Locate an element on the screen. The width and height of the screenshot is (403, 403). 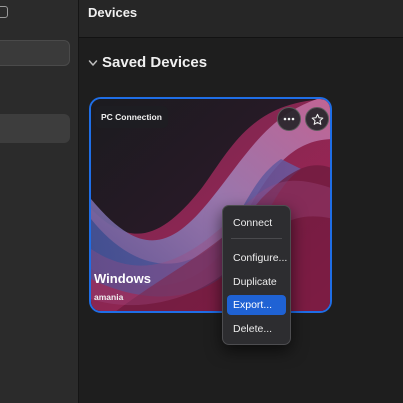
title-bar: Devices is located at coordinates (241, 19).